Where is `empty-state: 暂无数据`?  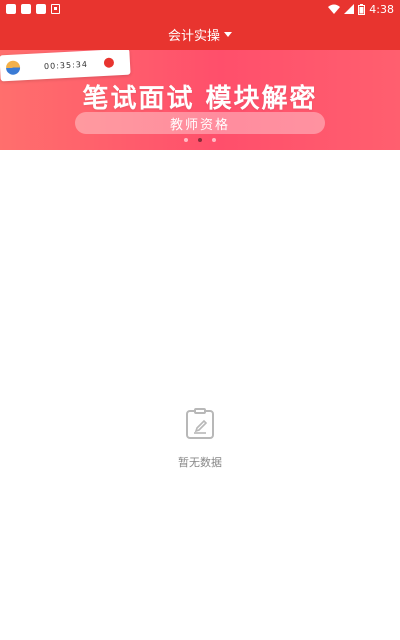
empty-state: 暂无数据 is located at coordinates (200, 439).